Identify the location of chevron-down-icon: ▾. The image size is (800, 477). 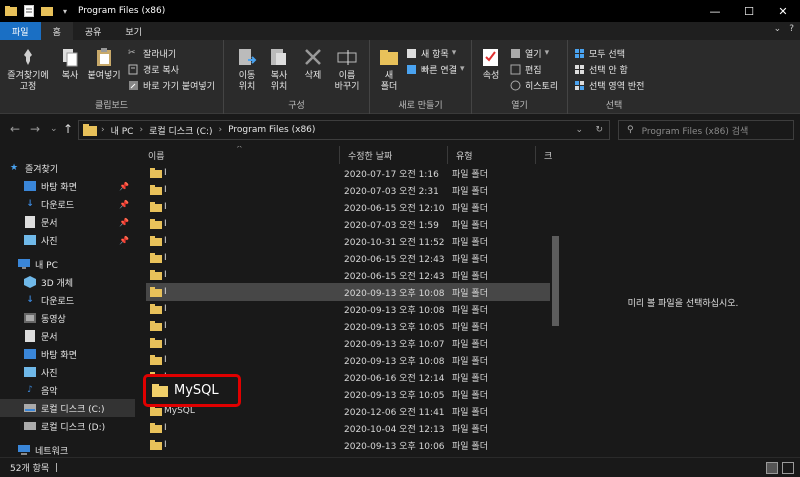
(65, 11).